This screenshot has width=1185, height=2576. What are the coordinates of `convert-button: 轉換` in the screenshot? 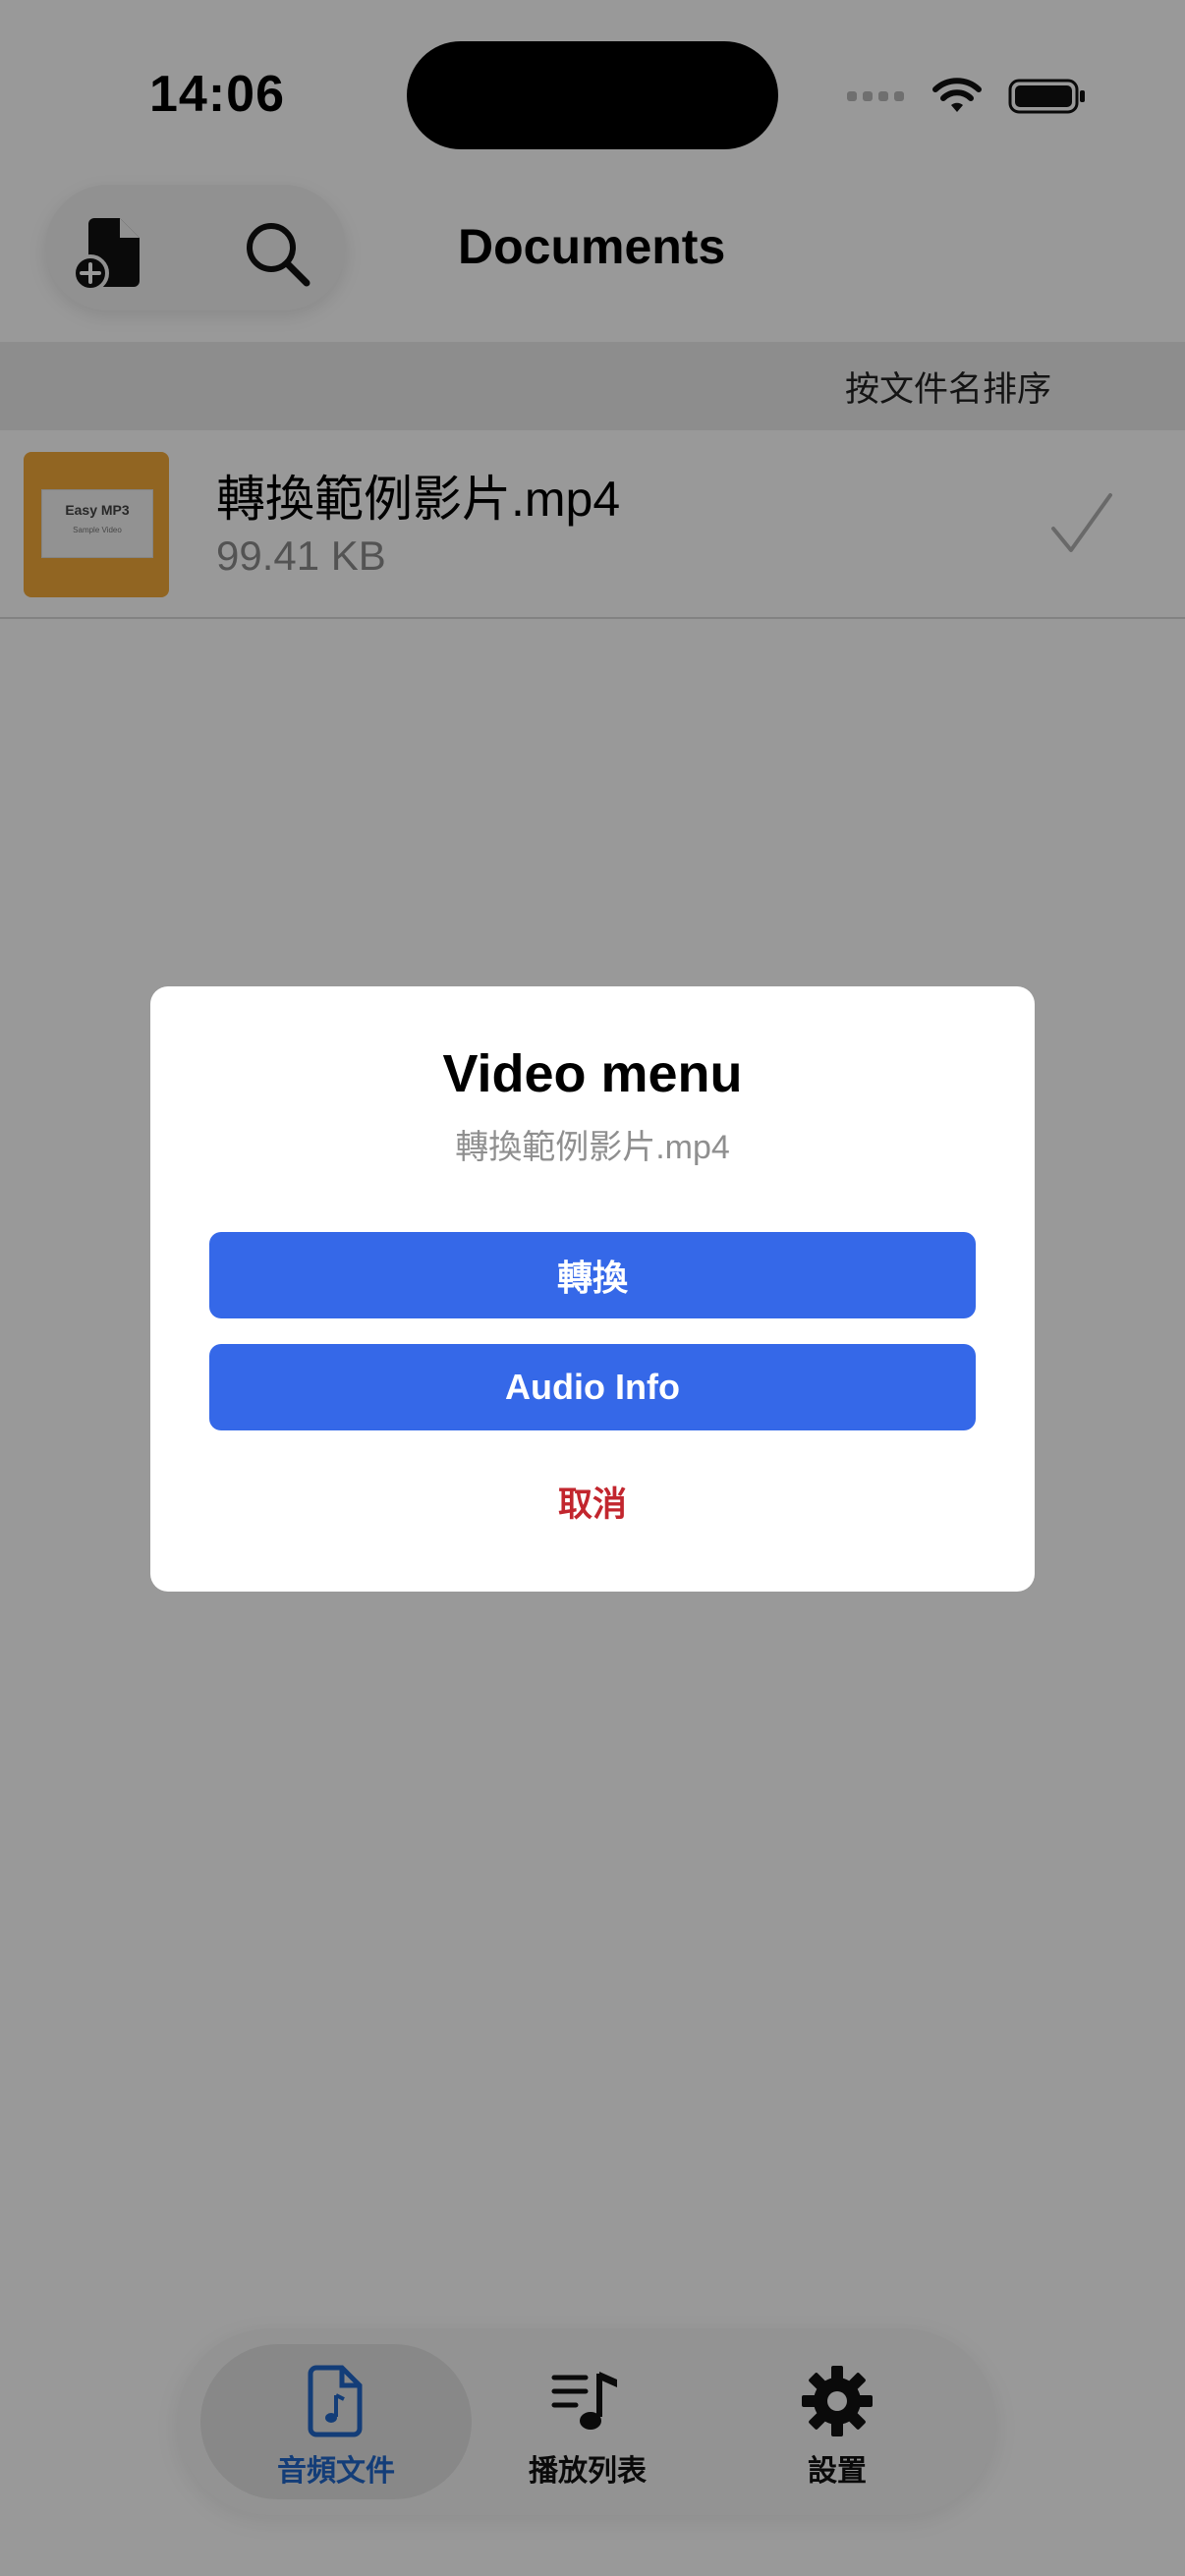 It's located at (592, 1275).